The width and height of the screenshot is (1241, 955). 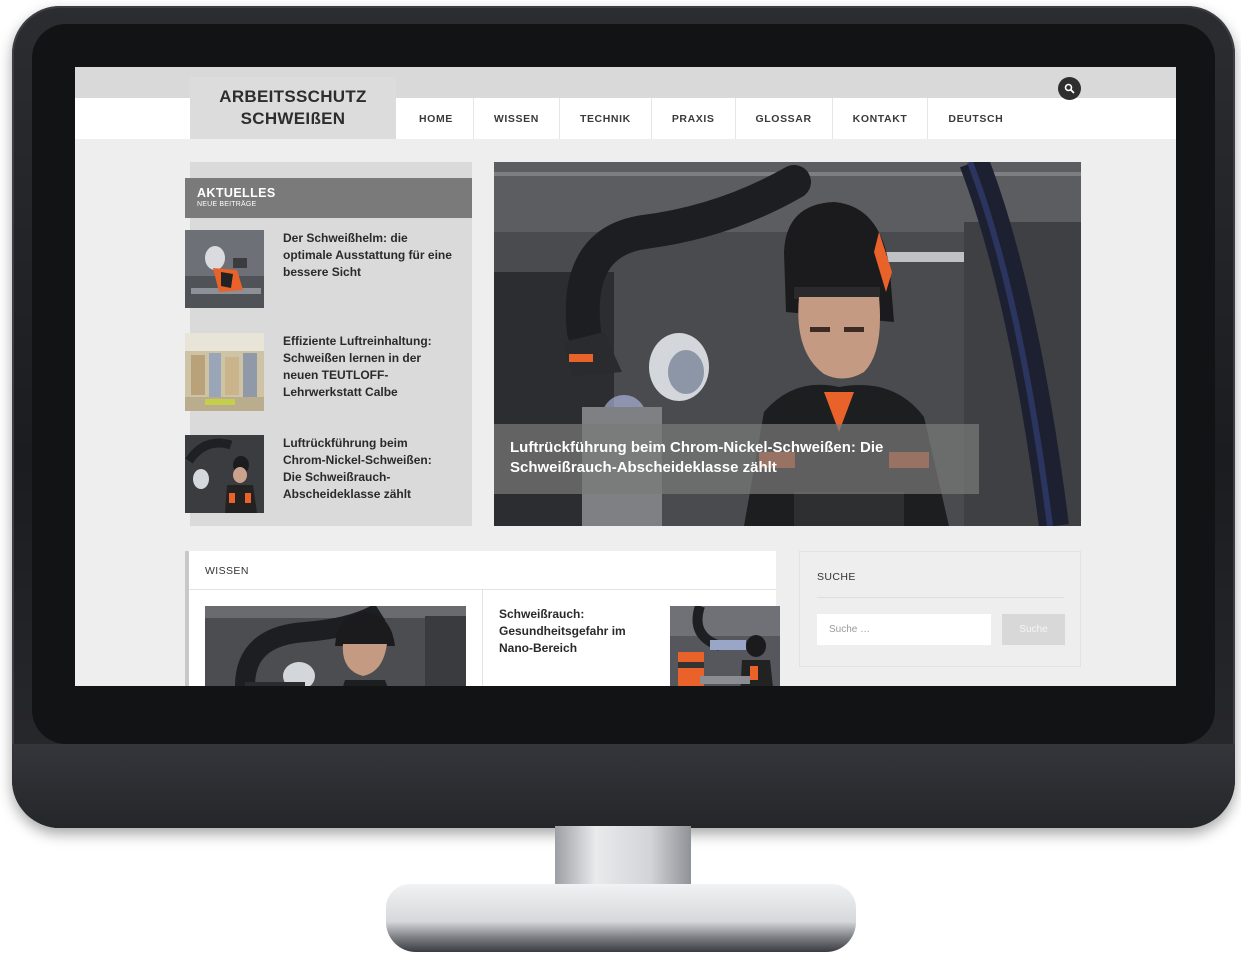 I want to click on nav-item-glossar: GLOSSAR, so click(x=783, y=118).